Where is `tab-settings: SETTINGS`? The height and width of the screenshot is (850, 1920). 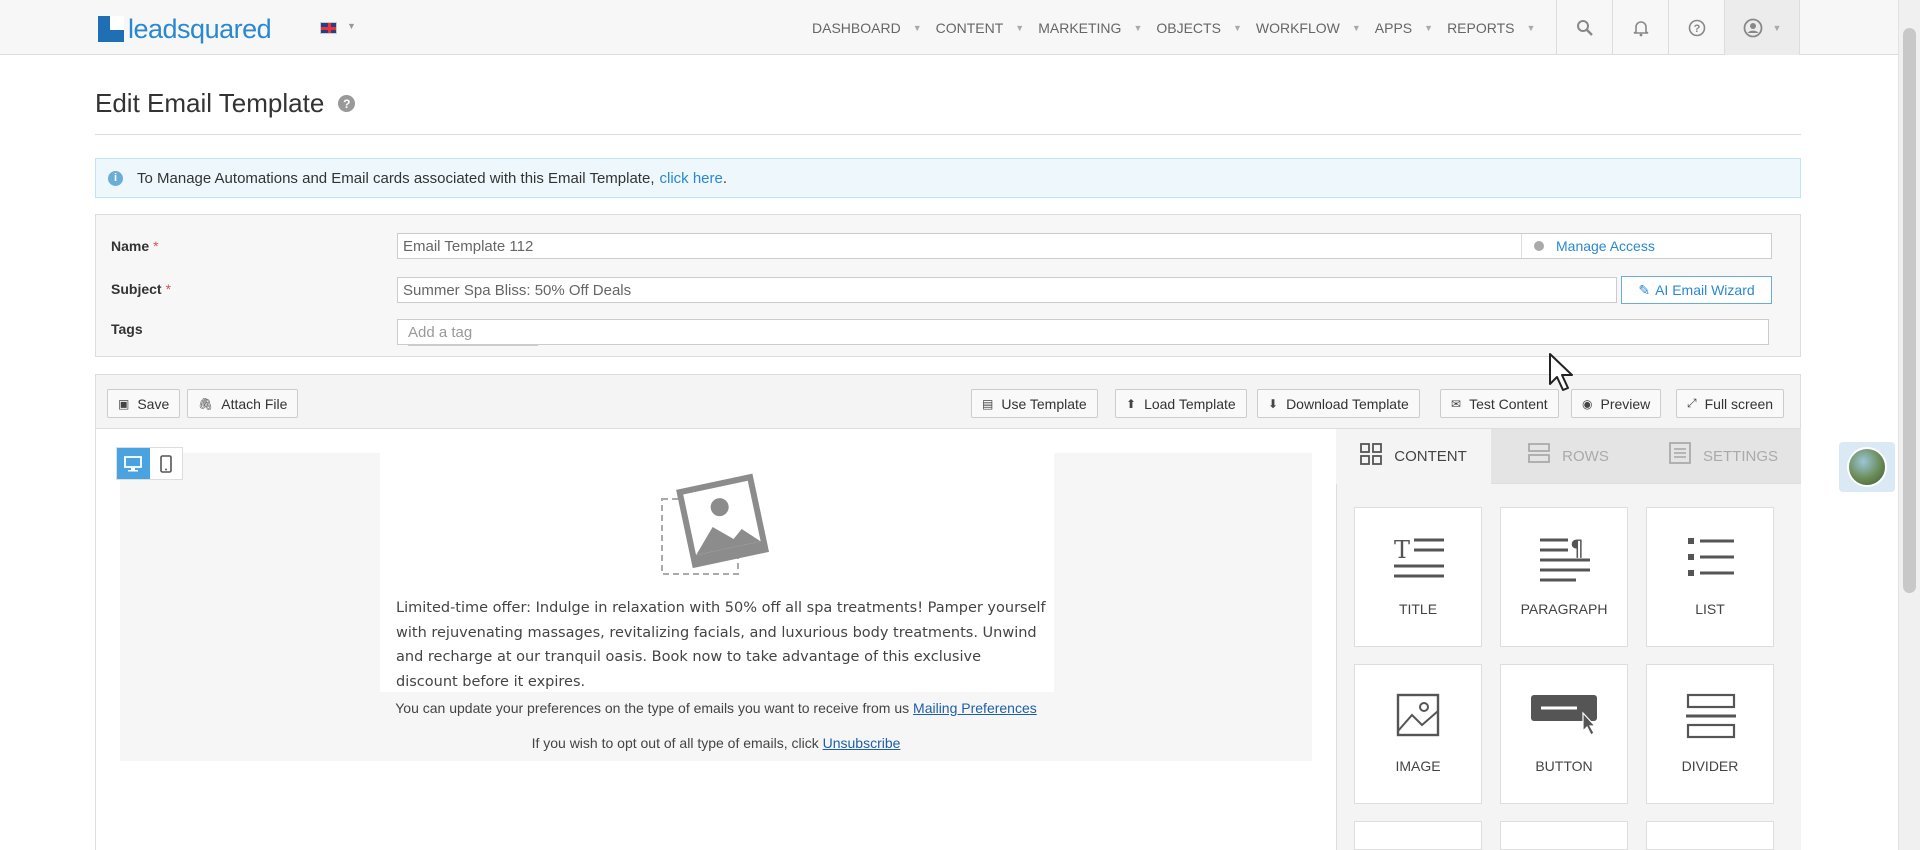 tab-settings: SETTINGS is located at coordinates (1723, 456).